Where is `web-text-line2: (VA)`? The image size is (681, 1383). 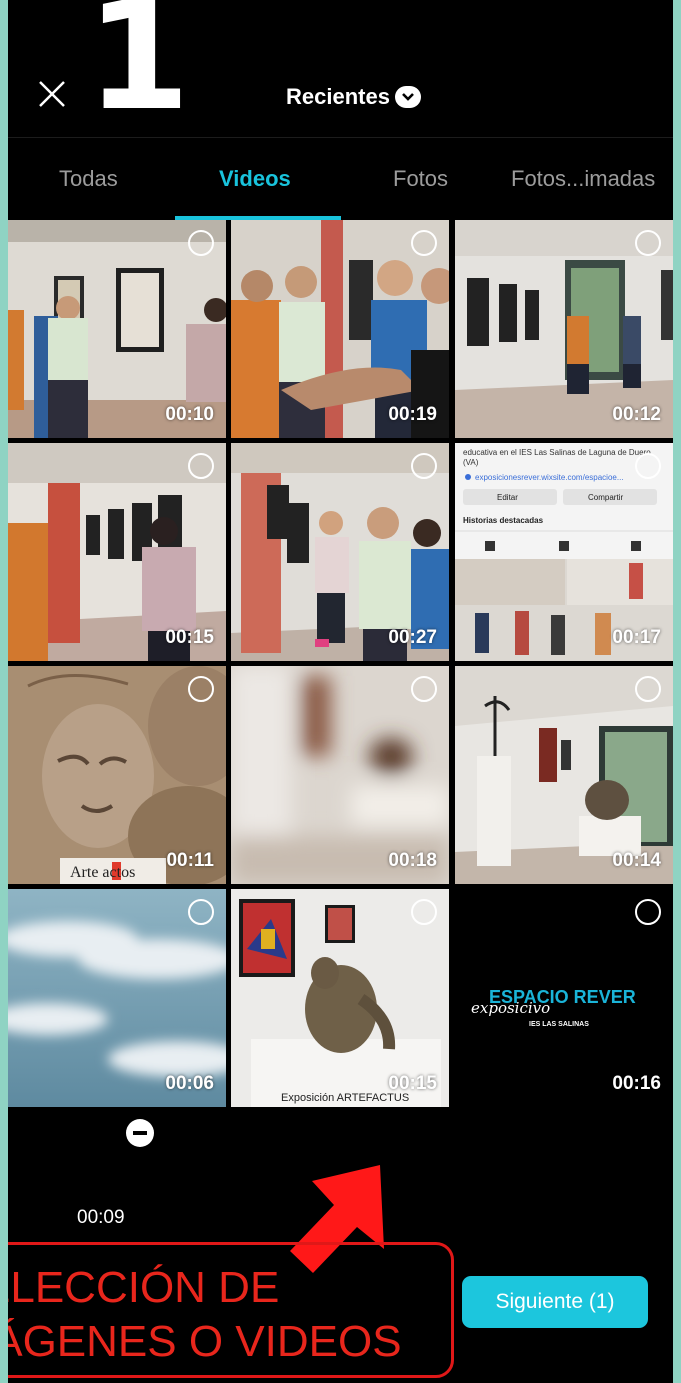
web-text-line2: (VA) is located at coordinates (471, 462).